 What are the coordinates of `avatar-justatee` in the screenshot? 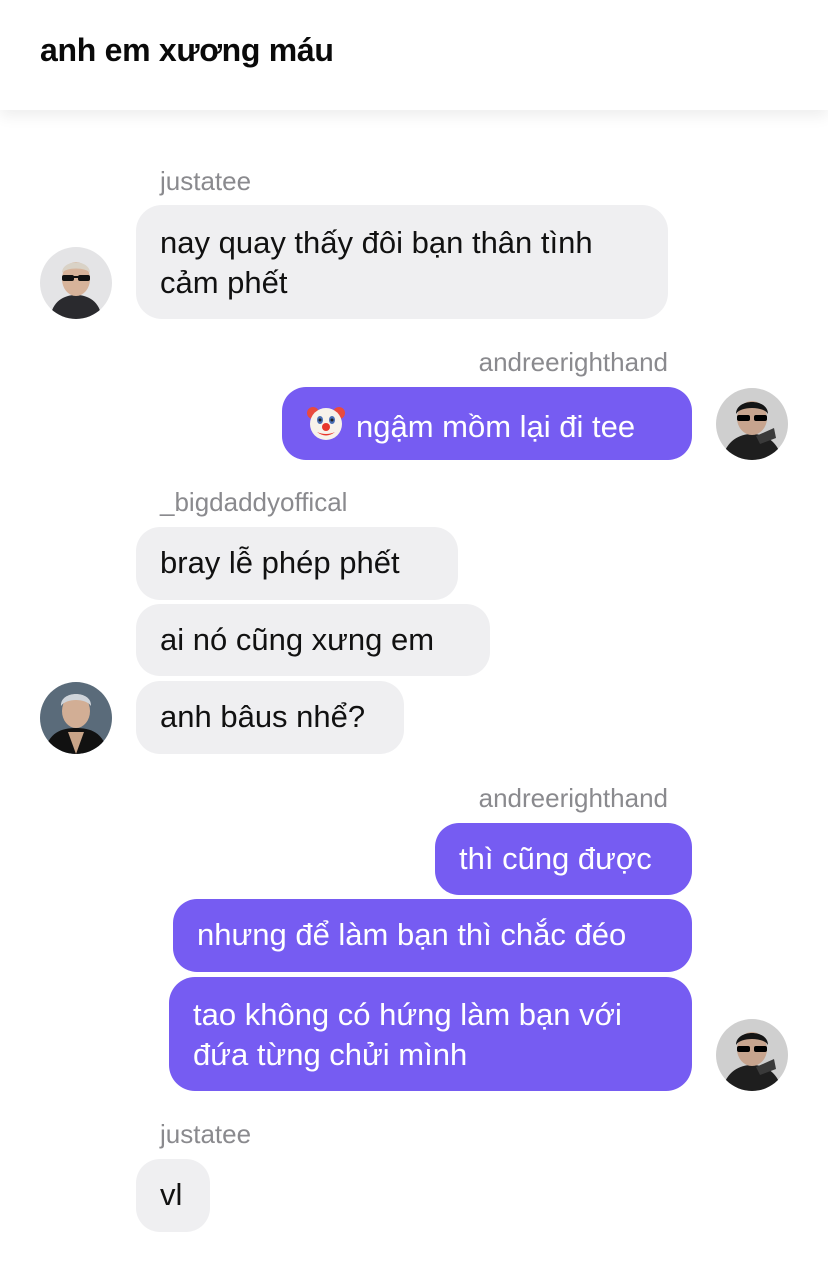 It's located at (76, 283).